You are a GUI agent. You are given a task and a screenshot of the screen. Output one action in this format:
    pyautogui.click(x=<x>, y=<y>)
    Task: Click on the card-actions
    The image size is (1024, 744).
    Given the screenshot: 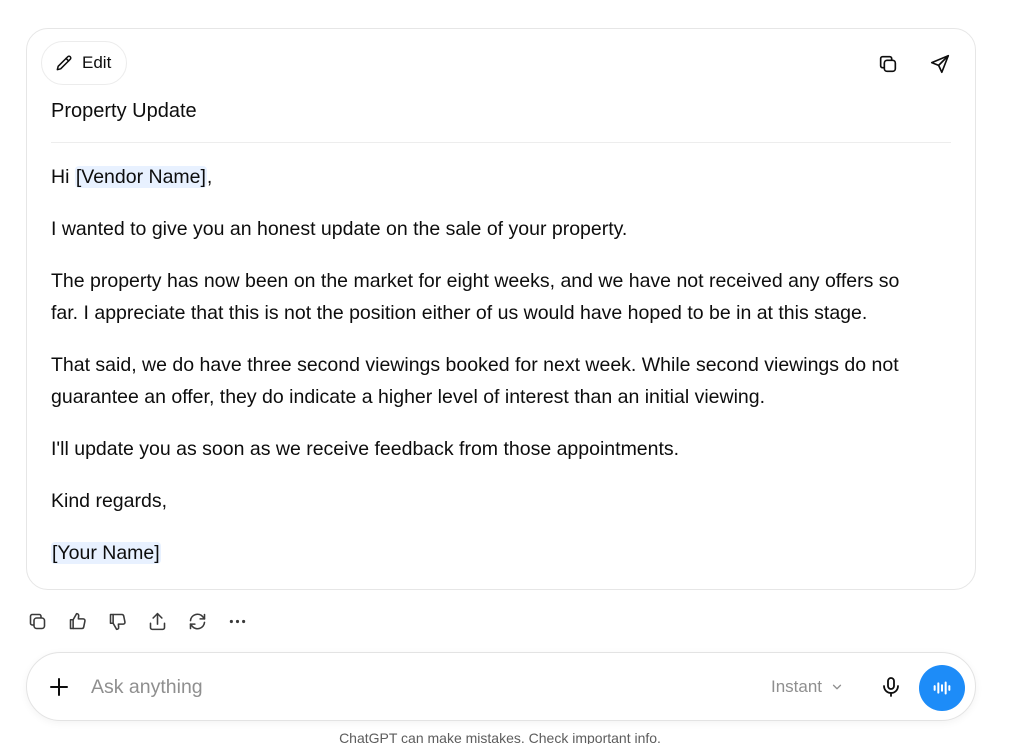 What is the action you would take?
    pyautogui.click(x=914, y=64)
    